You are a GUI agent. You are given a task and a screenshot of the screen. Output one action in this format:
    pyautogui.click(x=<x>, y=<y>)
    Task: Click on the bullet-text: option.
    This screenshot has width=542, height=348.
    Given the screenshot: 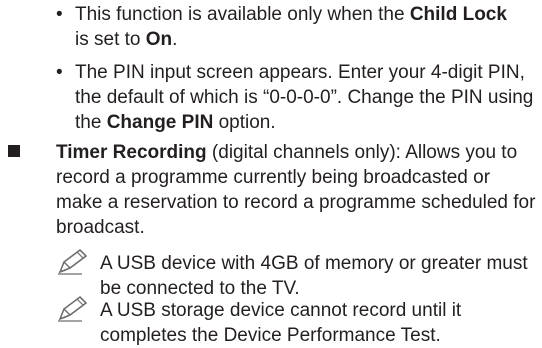 What is the action you would take?
    pyautogui.click(x=244, y=122)
    